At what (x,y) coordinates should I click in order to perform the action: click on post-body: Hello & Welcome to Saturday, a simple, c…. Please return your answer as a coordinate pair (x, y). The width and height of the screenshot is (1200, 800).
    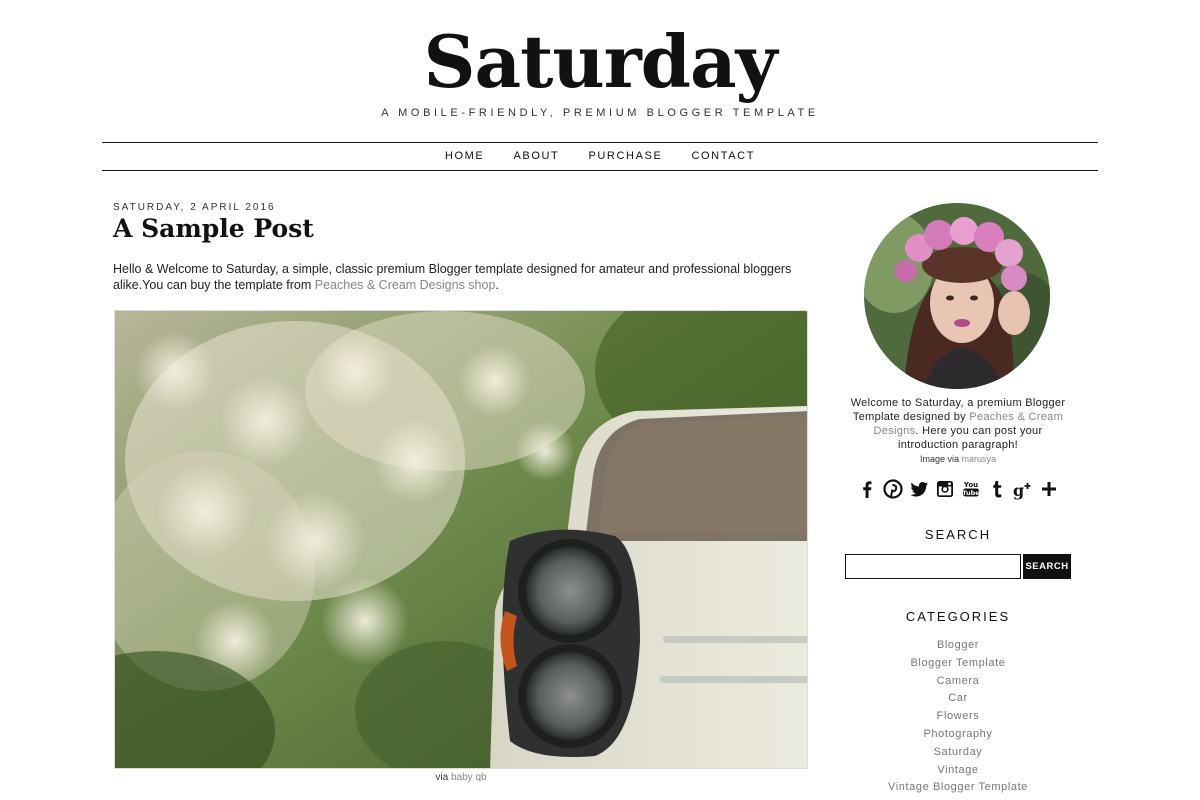
    Looking at the image, I should click on (463, 277).